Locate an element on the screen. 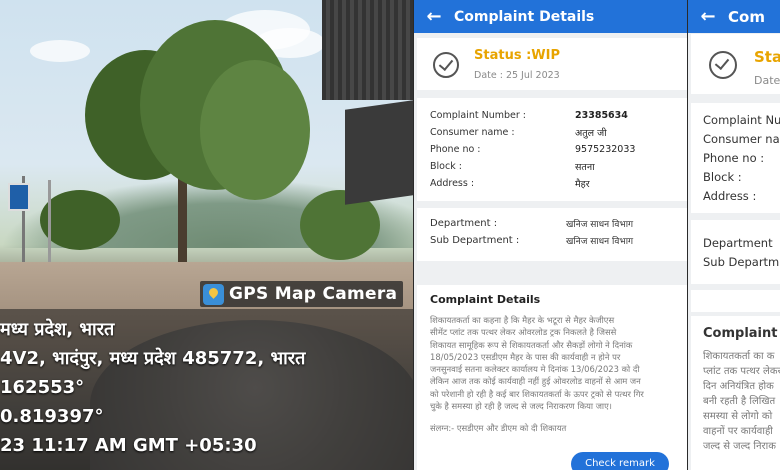 The height and width of the screenshot is (470, 780). dup-dept-row: Sub Departm is located at coordinates (741, 262).